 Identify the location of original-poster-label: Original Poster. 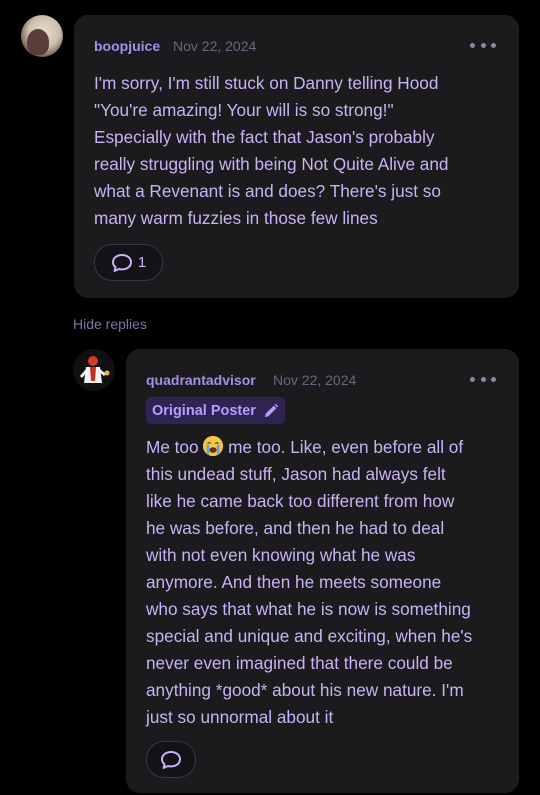
(204, 410).